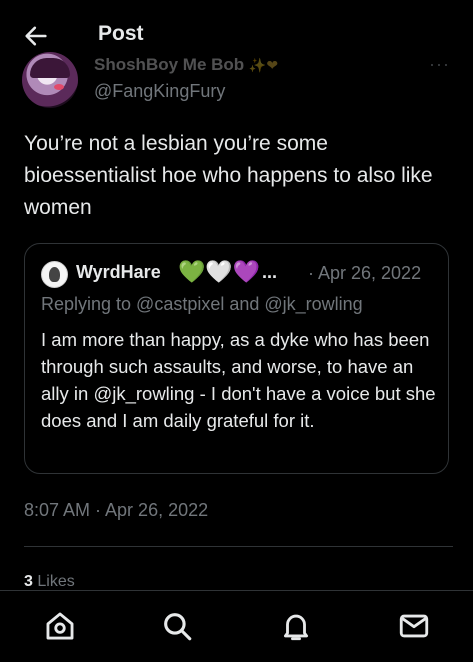 The image size is (473, 662). What do you see at coordinates (60, 626) in the screenshot?
I see `home-icon` at bounding box center [60, 626].